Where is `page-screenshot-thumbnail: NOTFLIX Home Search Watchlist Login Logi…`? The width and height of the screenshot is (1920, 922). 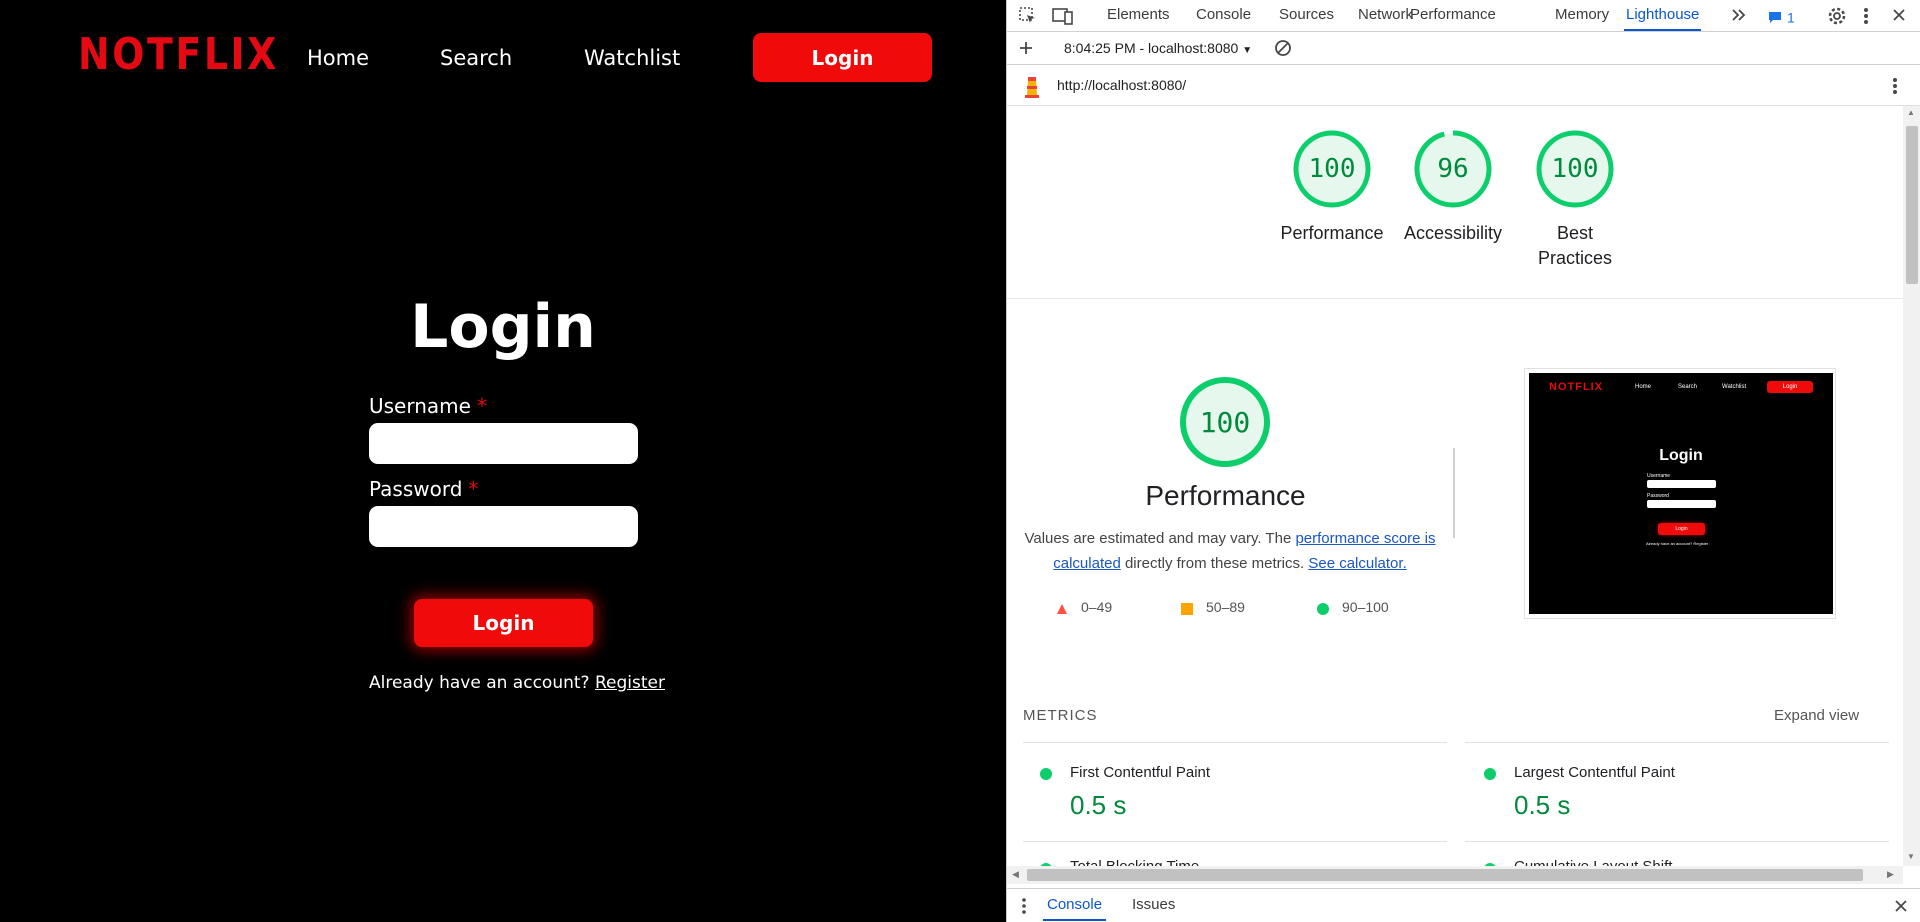
page-screenshot-thumbnail: NOTFLIX Home Search Watchlist Login Logi… is located at coordinates (1680, 493).